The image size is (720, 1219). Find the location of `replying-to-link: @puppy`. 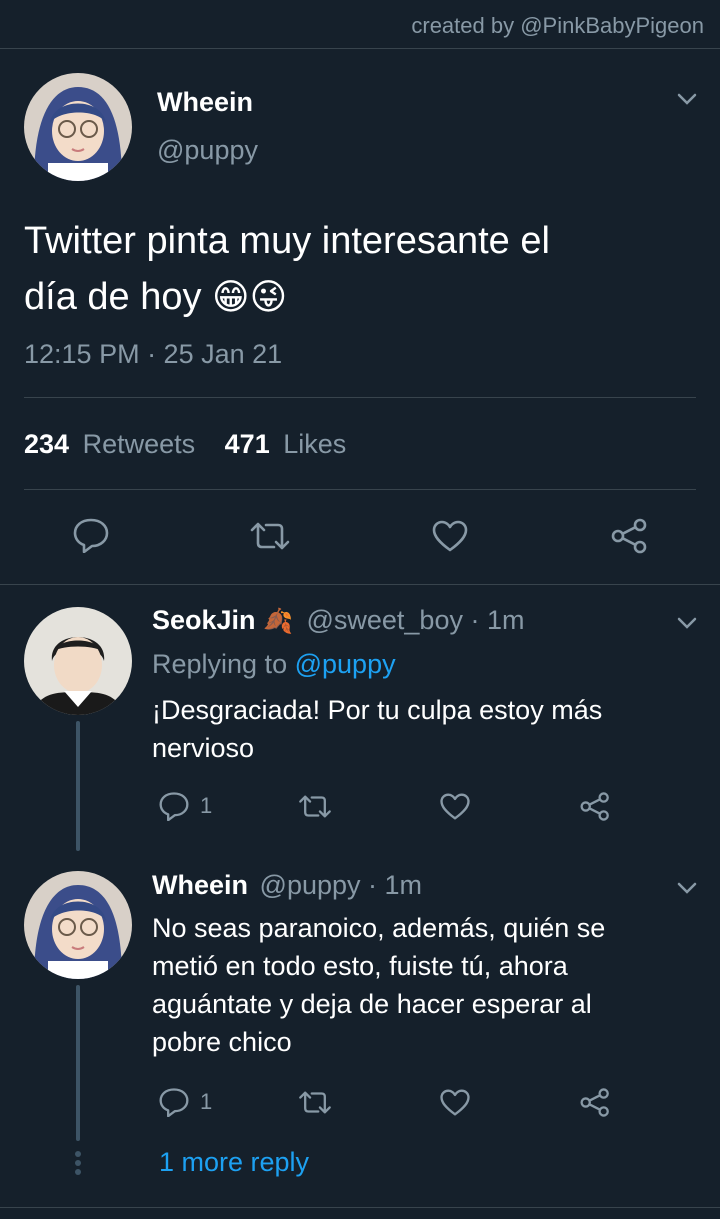

replying-to-link: @puppy is located at coordinates (345, 664).